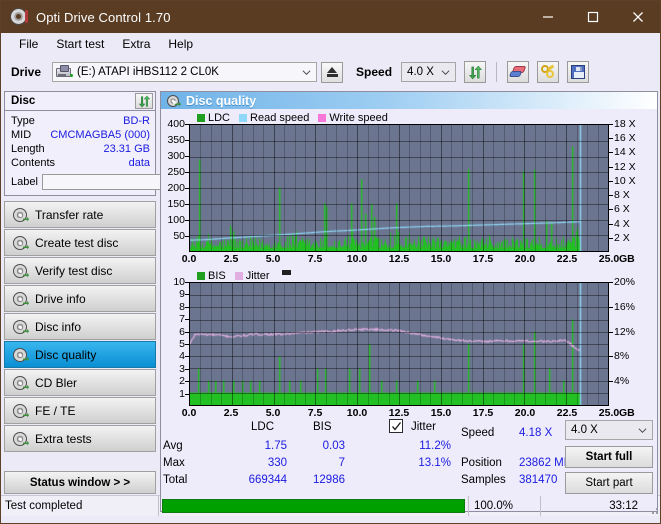 The width and height of the screenshot is (661, 524). Describe the element at coordinates (625, 152) in the screenshot. I see `y2-tick-label: 14 X` at that location.